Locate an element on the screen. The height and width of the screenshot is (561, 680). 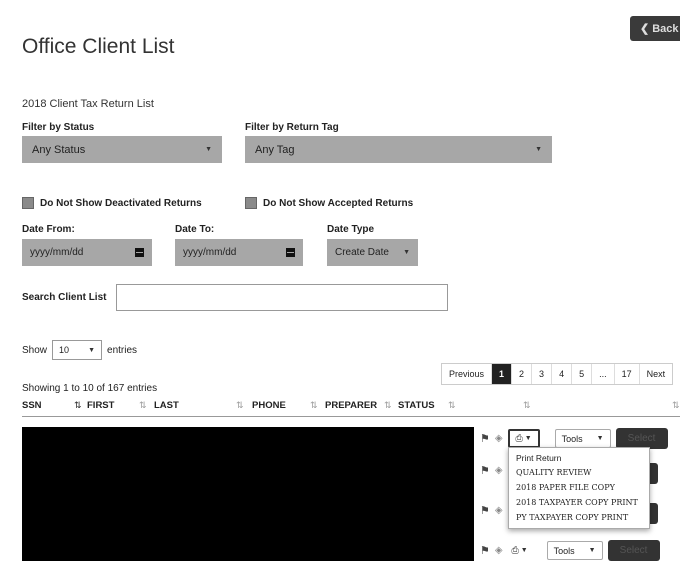
pagination: Previous 1 2 3 4 5 ... 17 Next is located at coordinates (557, 374).